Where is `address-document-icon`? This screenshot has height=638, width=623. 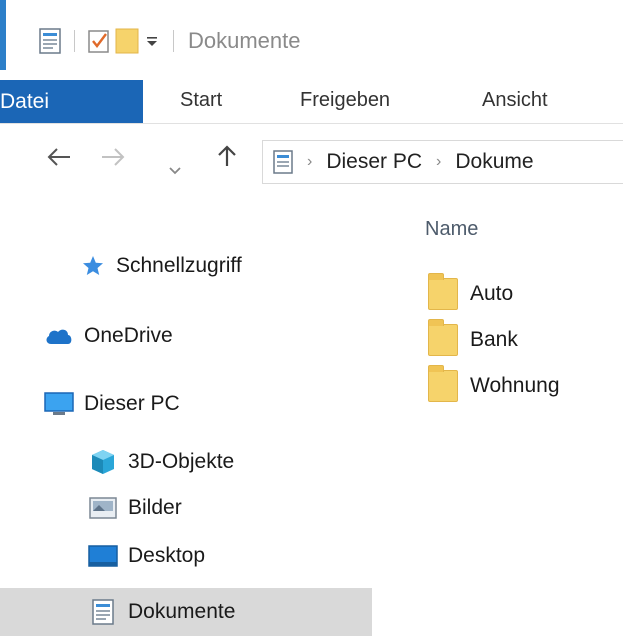 address-document-icon is located at coordinates (283, 162).